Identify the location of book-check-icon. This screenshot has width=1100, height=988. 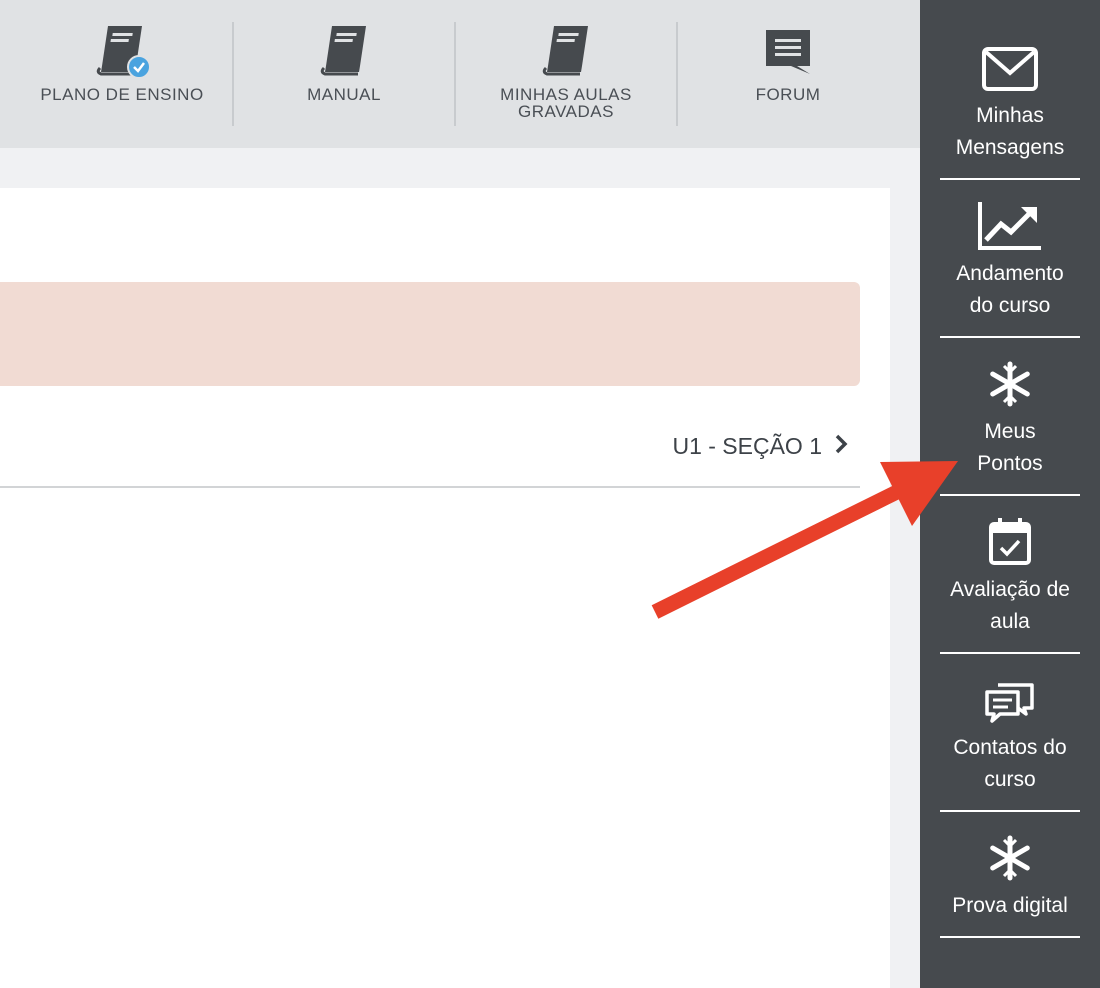
(122, 54).